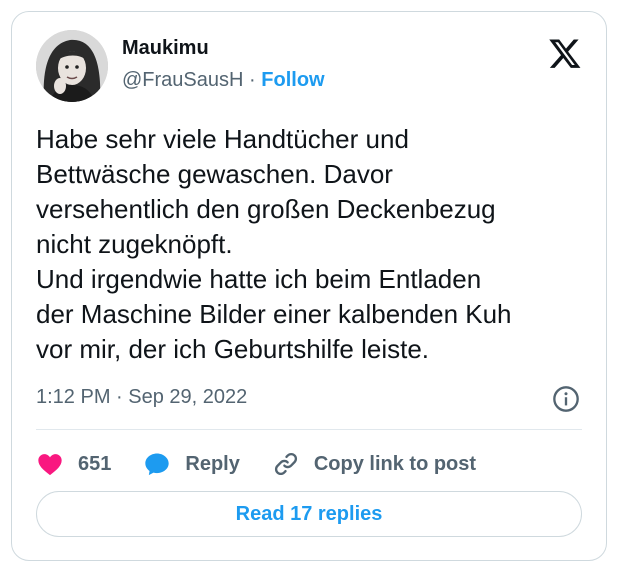 The height and width of the screenshot is (574, 620). I want to click on tweet-time: 1:12 PM, so click(73, 397).